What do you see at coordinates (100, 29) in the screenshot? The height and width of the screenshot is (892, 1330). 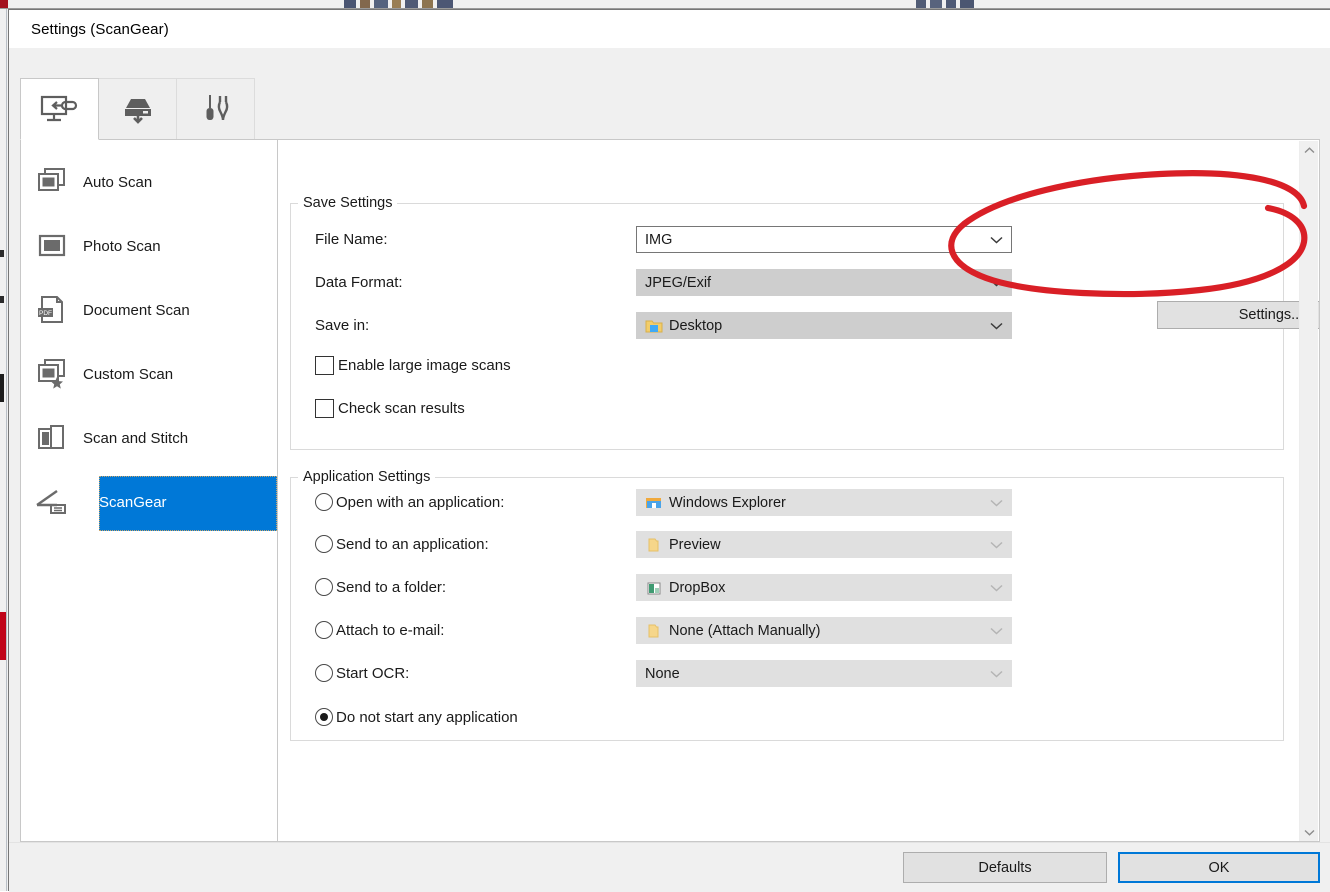 I see `window-title: Settings (ScanGear)` at bounding box center [100, 29].